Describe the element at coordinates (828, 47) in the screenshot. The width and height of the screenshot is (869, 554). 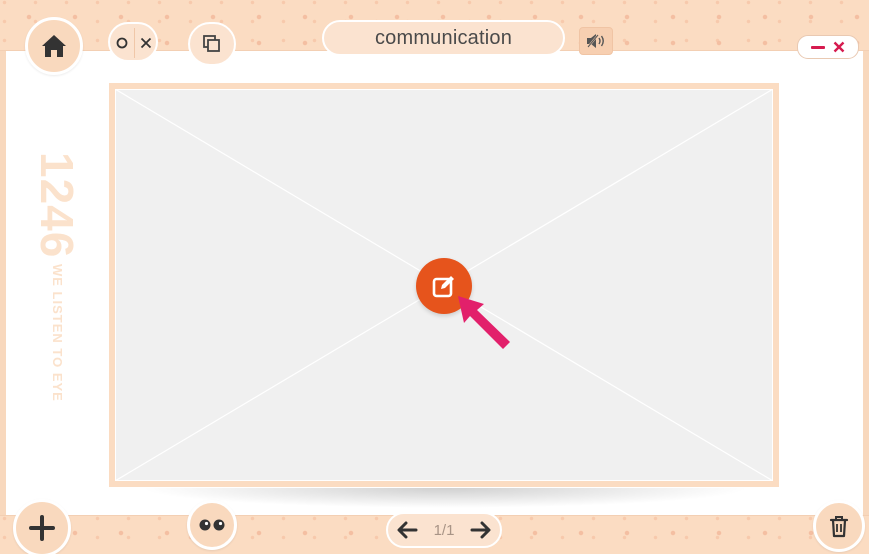
I see `window-controls` at that location.